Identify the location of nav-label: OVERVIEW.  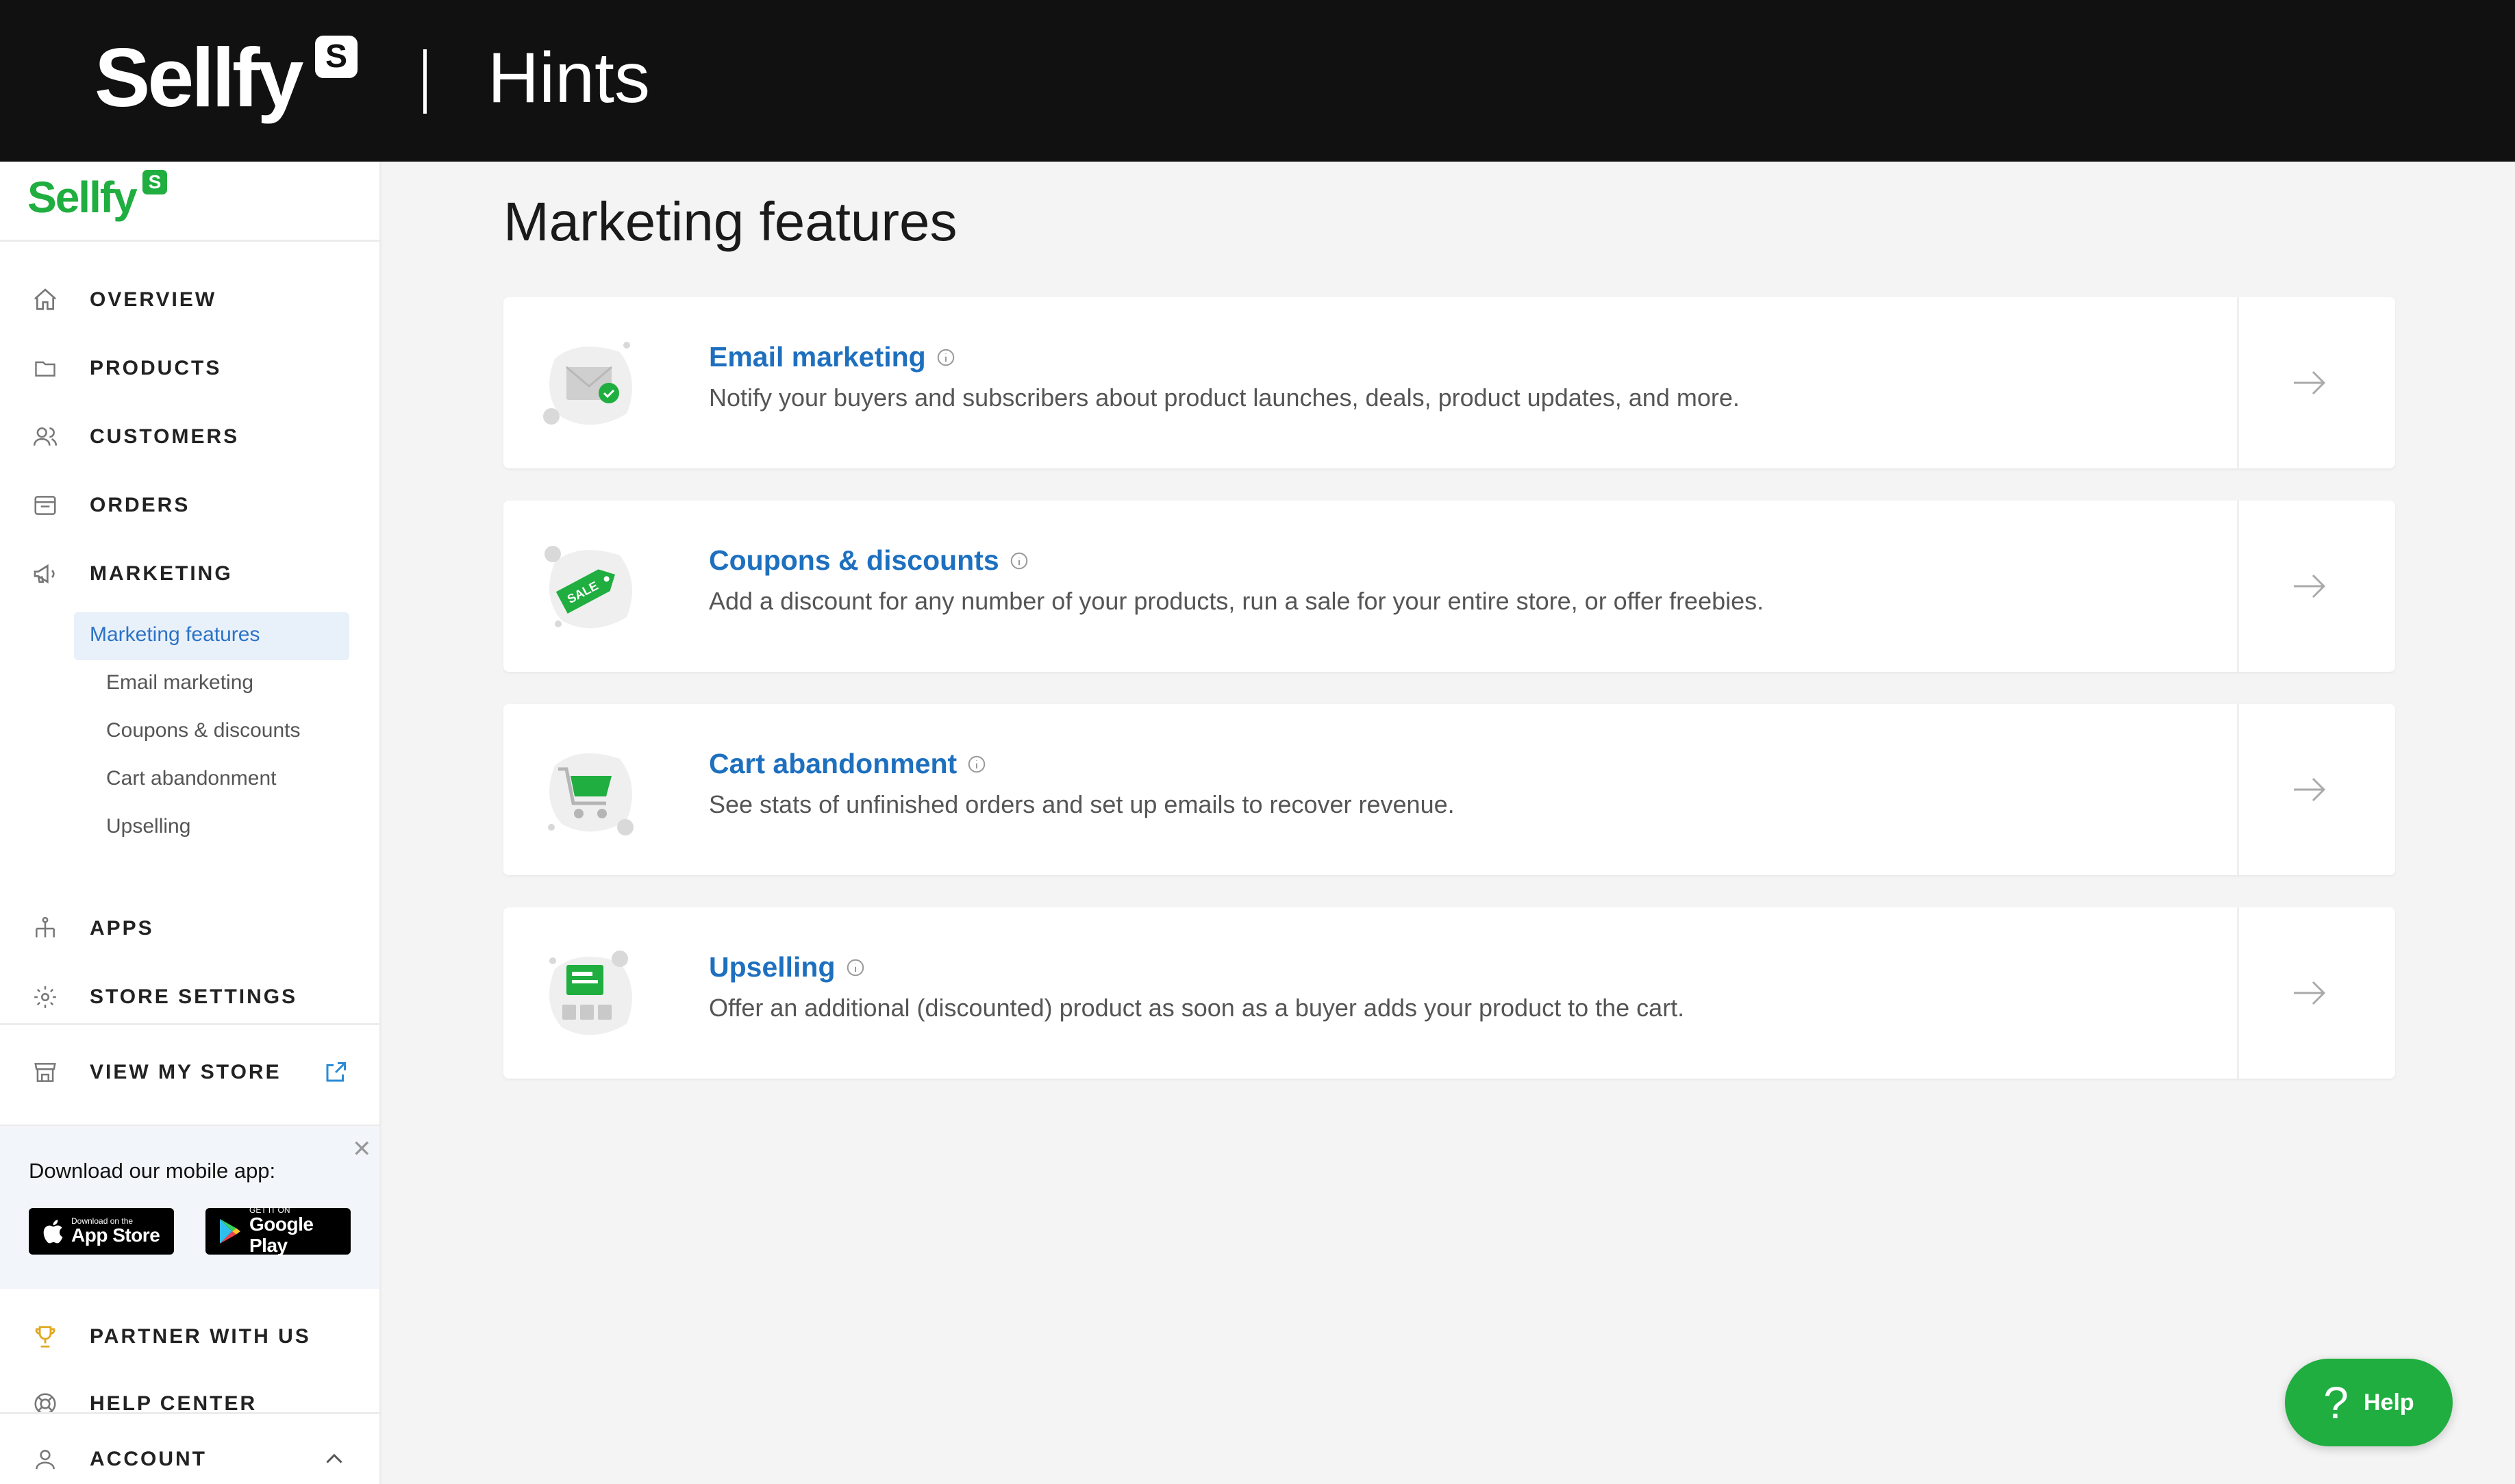
(153, 299).